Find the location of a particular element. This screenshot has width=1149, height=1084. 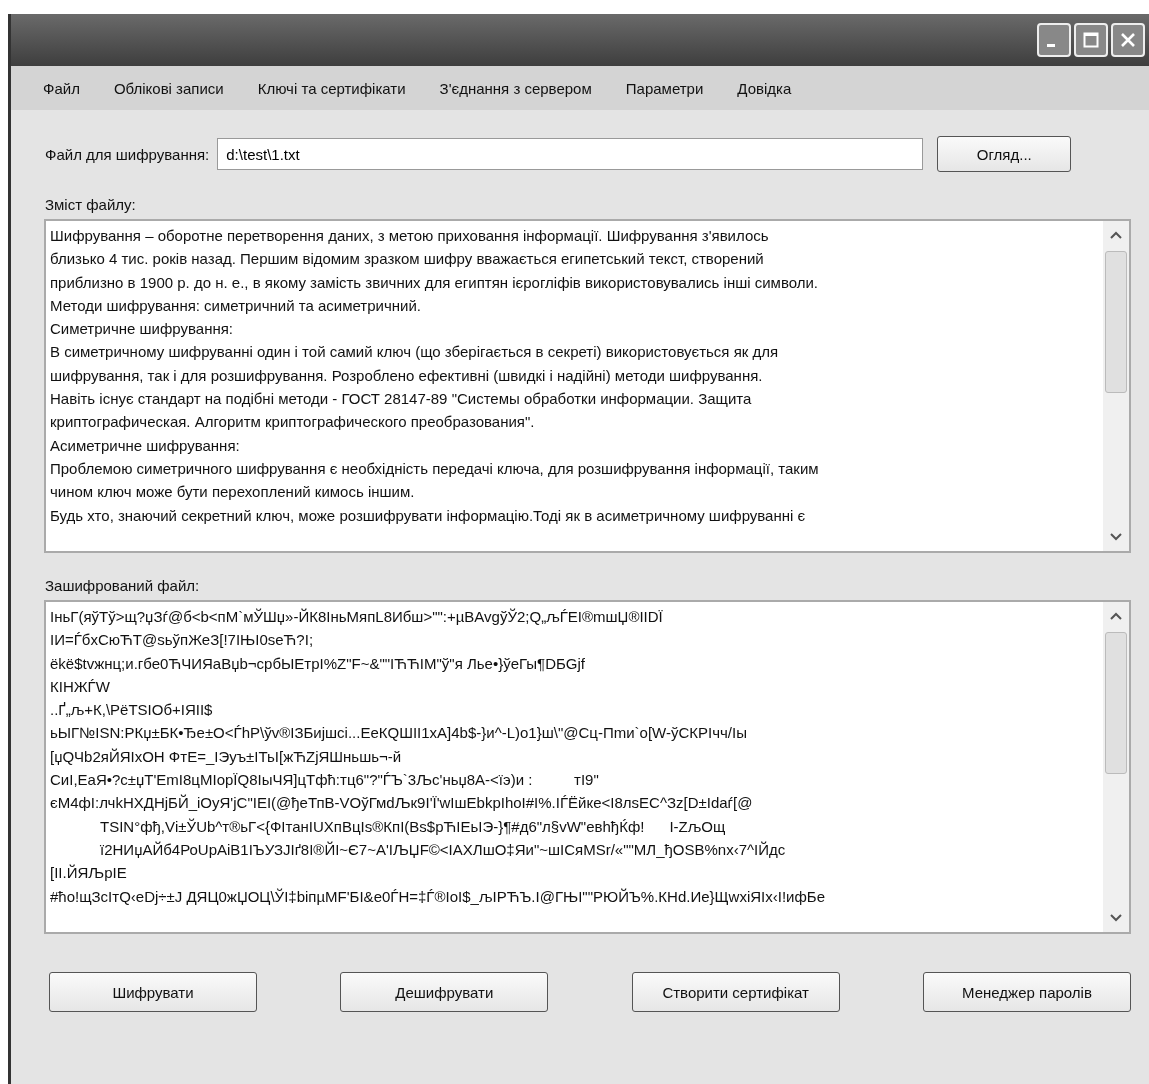

text-line: Навіть існує стандарт на подібні методи - ГОСТ 28147-89 "Системы обработки информации. Защита is located at coordinates (401, 399).